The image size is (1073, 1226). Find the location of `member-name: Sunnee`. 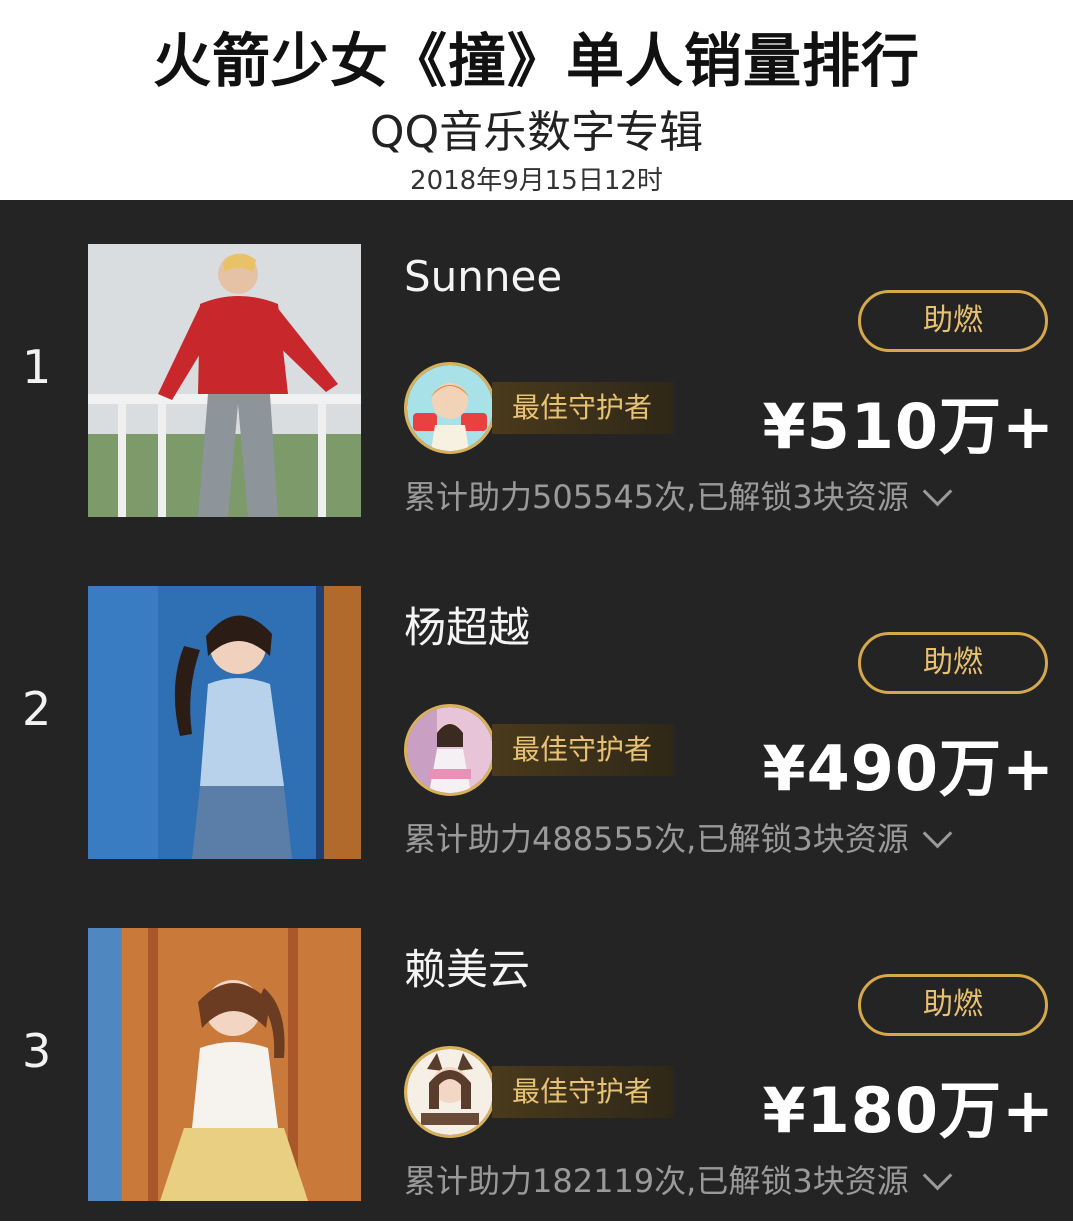

member-name: Sunnee is located at coordinates (483, 276).